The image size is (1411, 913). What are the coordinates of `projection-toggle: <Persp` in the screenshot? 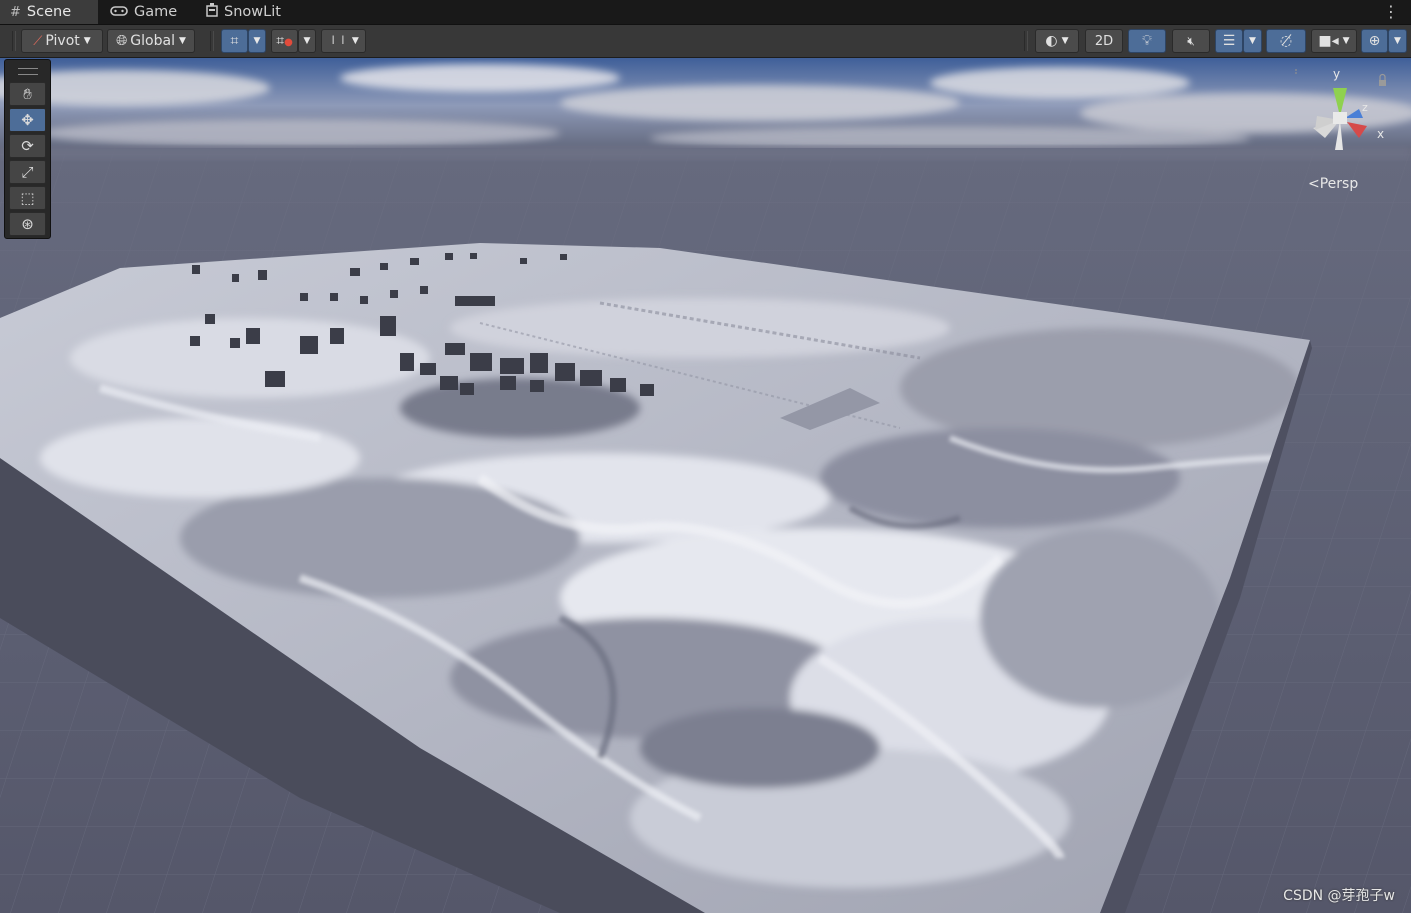 It's located at (1333, 184).